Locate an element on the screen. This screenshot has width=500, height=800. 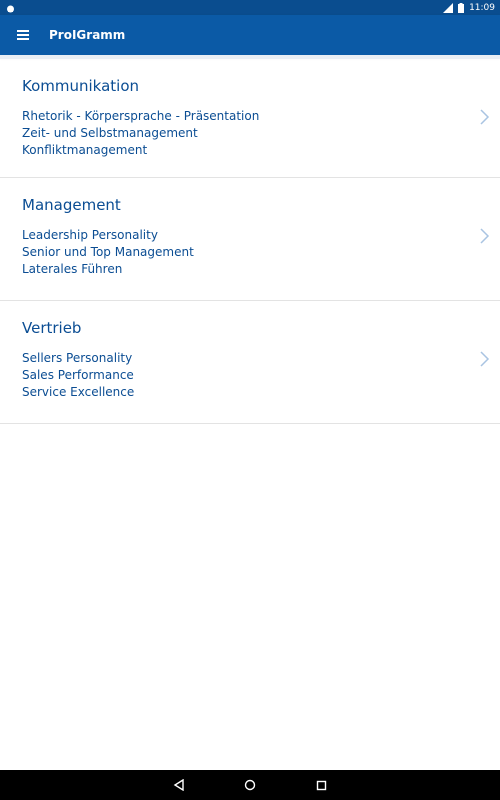
category-item: Senior und Top Management is located at coordinates (108, 252).